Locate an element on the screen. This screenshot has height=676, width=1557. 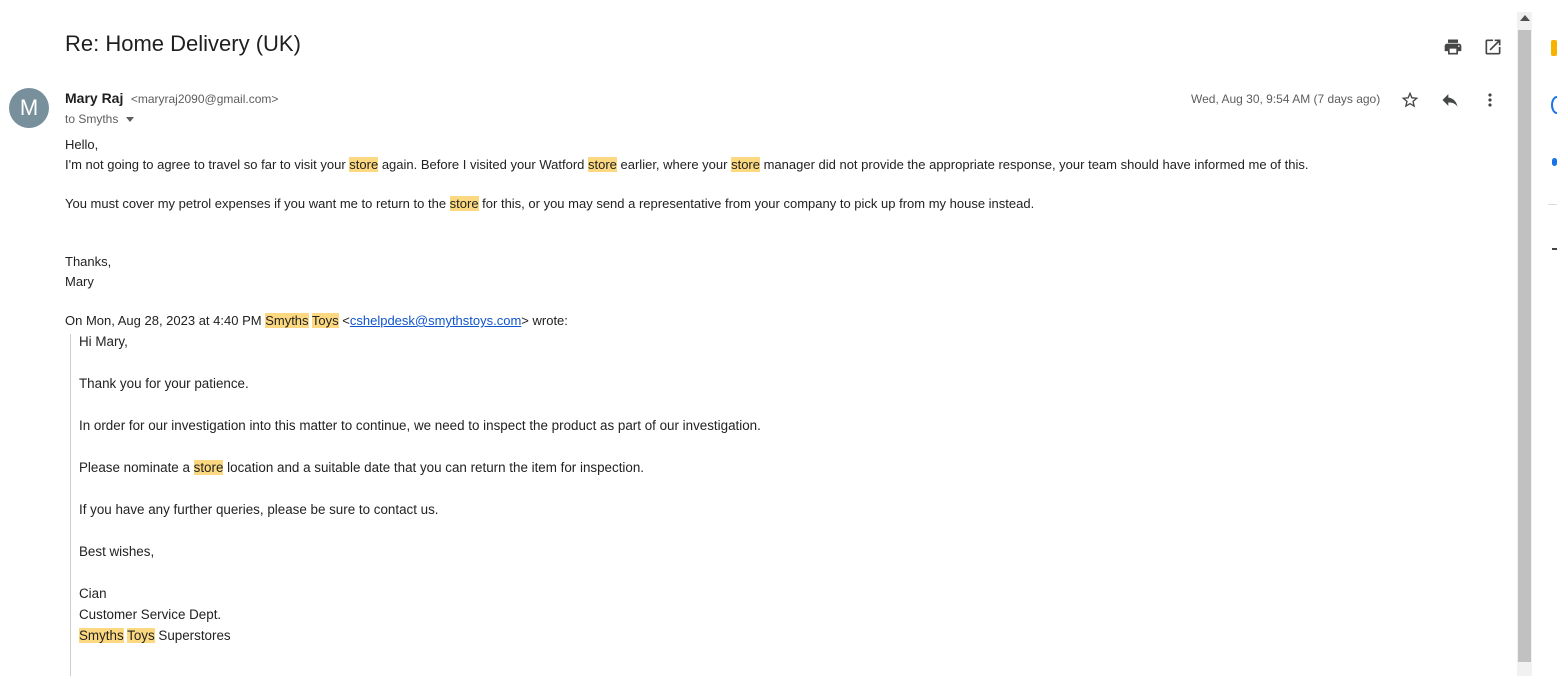
recipients-label: to Smyths is located at coordinates (92, 119).